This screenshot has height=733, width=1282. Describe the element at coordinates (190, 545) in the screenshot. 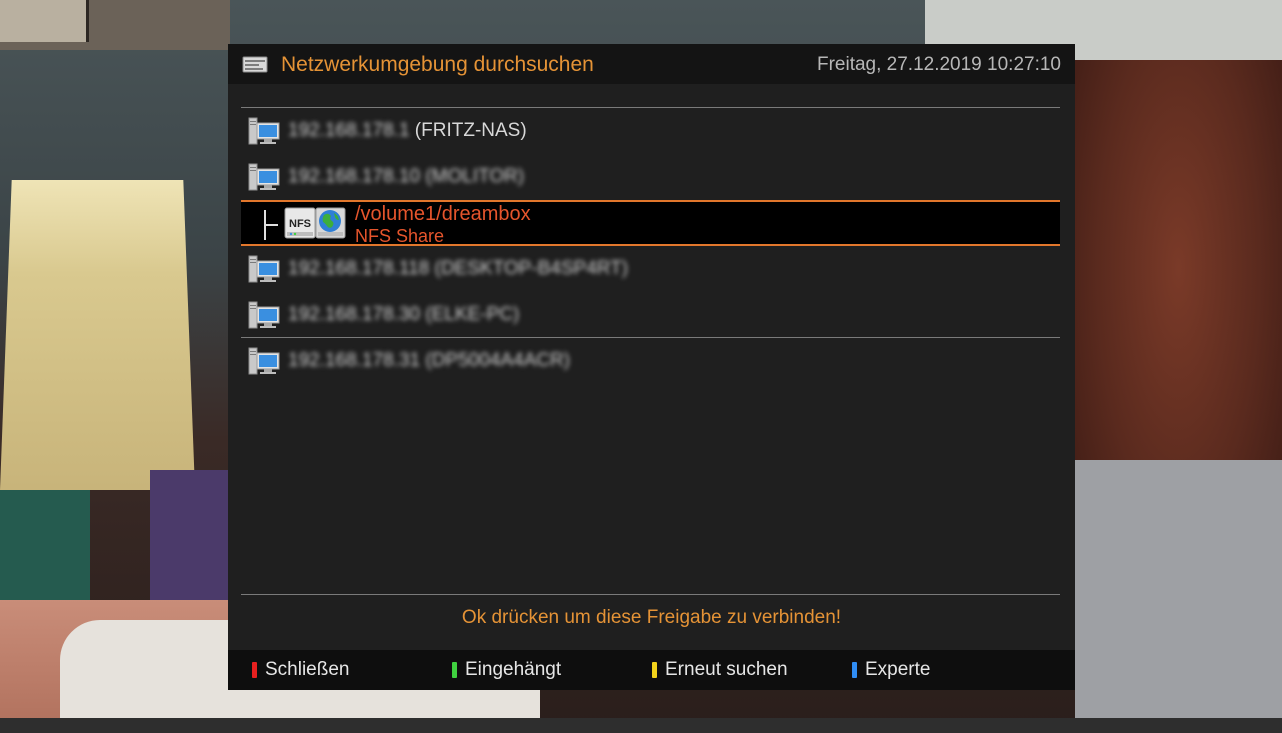

I see `background-pillow` at that location.